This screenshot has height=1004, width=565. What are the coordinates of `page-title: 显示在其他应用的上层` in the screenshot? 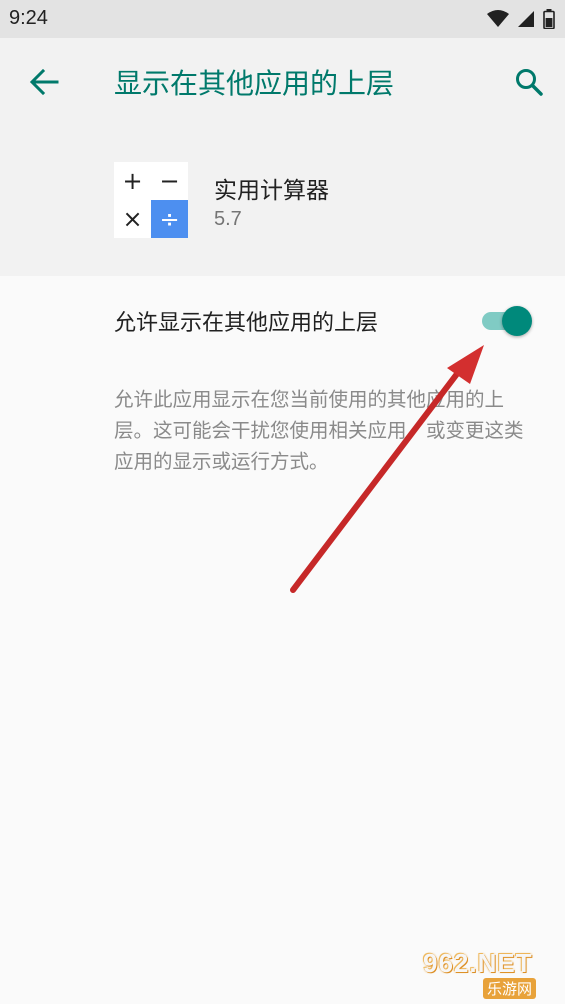 It's located at (254, 83).